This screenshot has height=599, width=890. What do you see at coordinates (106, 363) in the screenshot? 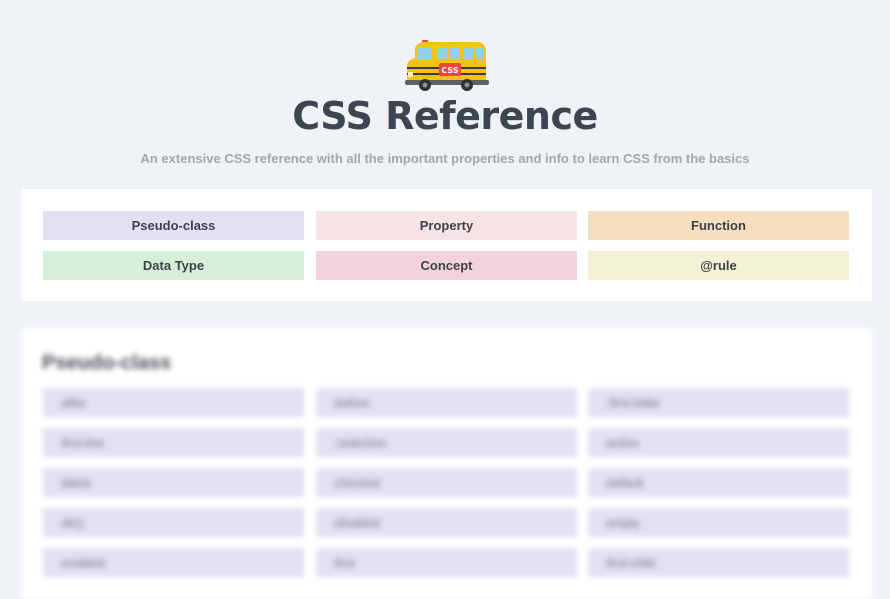
I see `section-title: Pseudo-class` at bounding box center [106, 363].